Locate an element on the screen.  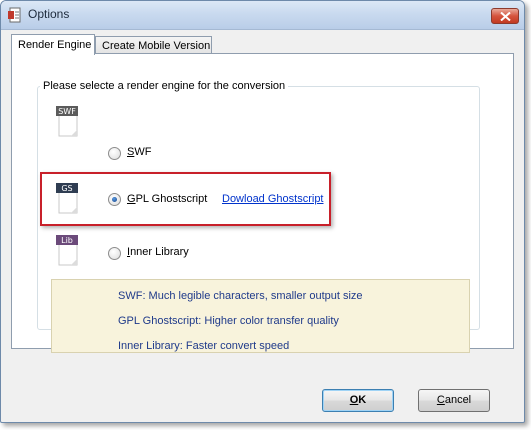
close-button is located at coordinates (505, 16).